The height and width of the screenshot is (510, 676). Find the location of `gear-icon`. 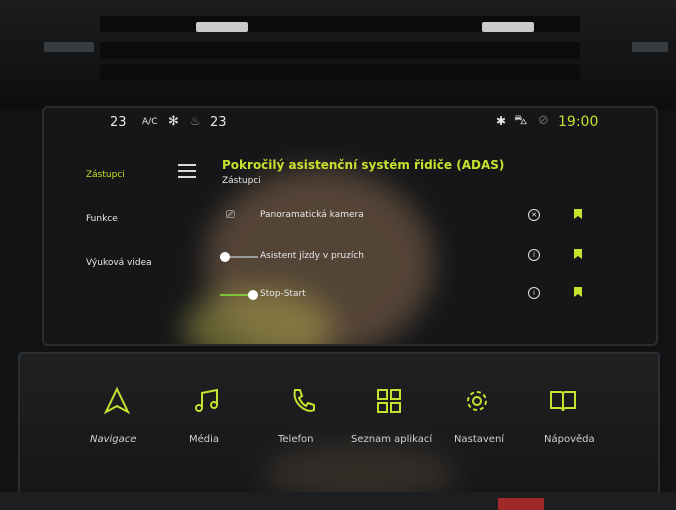

gear-icon is located at coordinates (477, 401).